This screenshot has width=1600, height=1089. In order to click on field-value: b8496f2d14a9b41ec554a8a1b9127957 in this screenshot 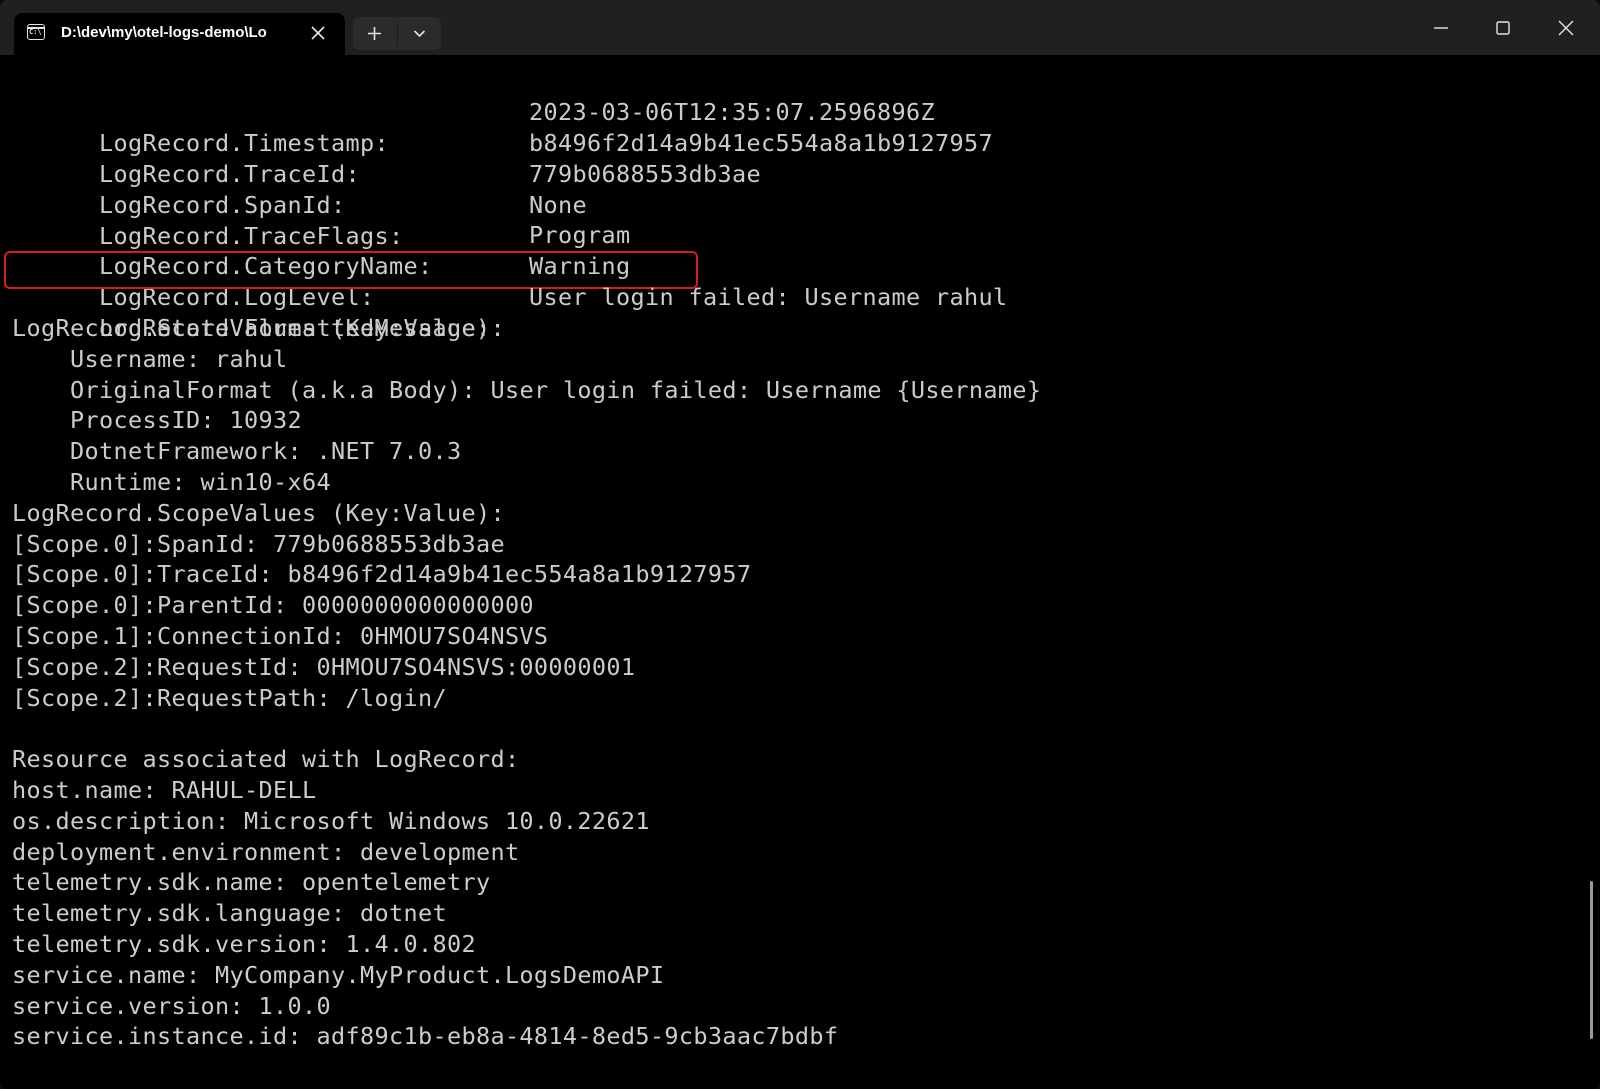, I will do `click(761, 143)`.